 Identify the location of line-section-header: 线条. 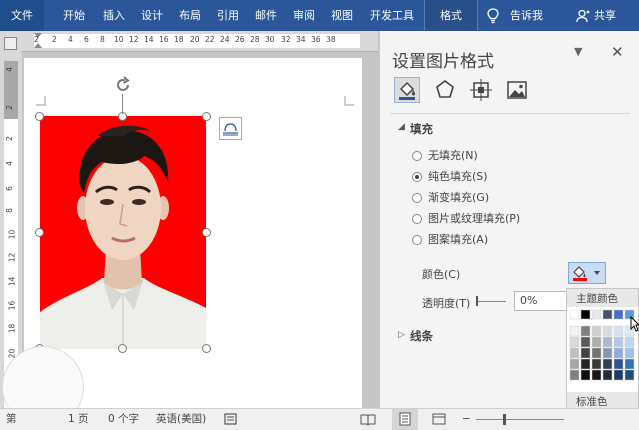
(421, 336).